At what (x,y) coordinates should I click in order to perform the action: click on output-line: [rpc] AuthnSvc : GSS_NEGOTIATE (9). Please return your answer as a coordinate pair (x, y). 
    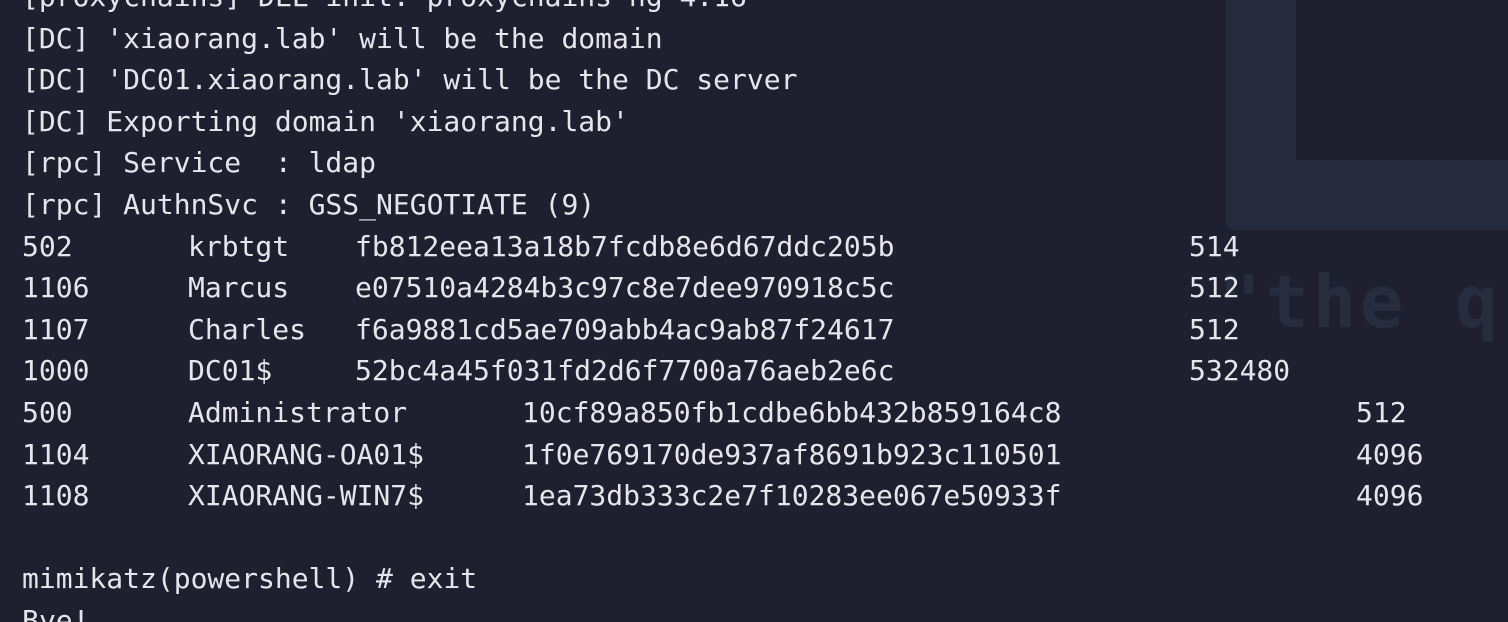
    Looking at the image, I should click on (309, 204).